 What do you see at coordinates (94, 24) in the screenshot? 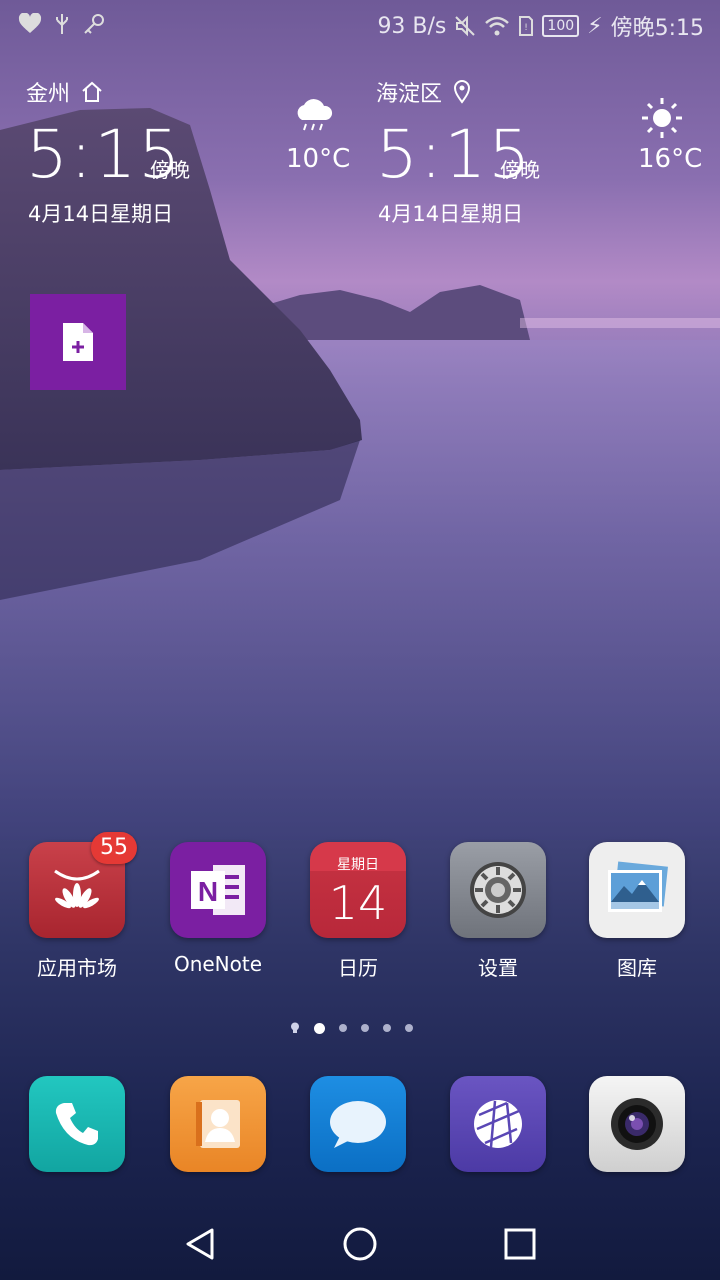
I see `key-icon` at bounding box center [94, 24].